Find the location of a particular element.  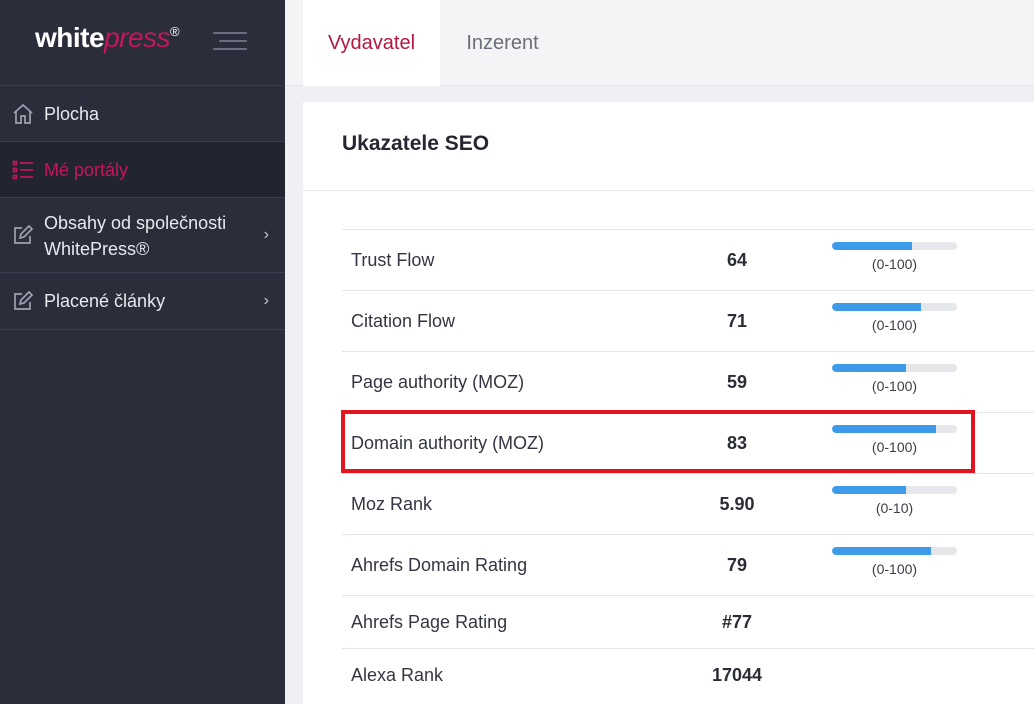

table-row: Alexa Rank 17044 is located at coordinates (688, 674).